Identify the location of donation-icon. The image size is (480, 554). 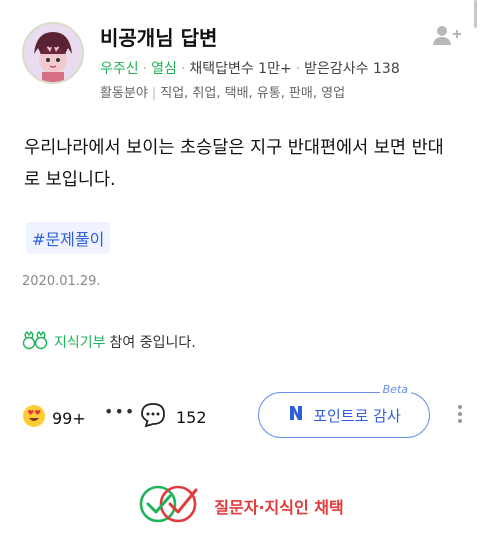
(35, 342).